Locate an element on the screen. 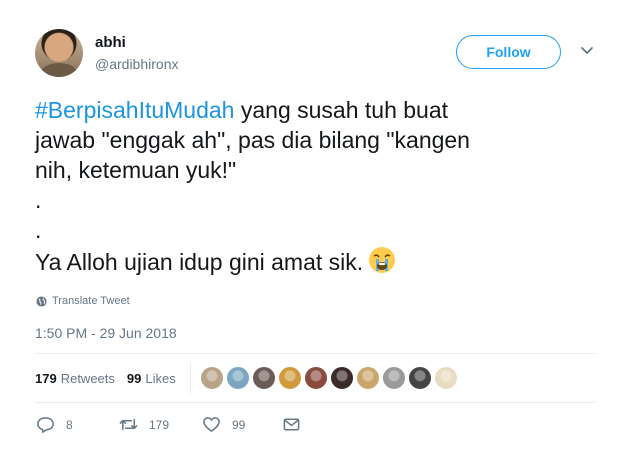 The image size is (631, 463). retweet-button: 179 is located at coordinates (160, 424).